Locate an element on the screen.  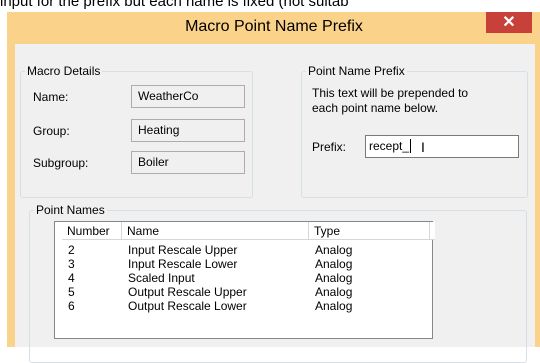
dialog-title: Macro Point Name Prefix is located at coordinates (274, 26).